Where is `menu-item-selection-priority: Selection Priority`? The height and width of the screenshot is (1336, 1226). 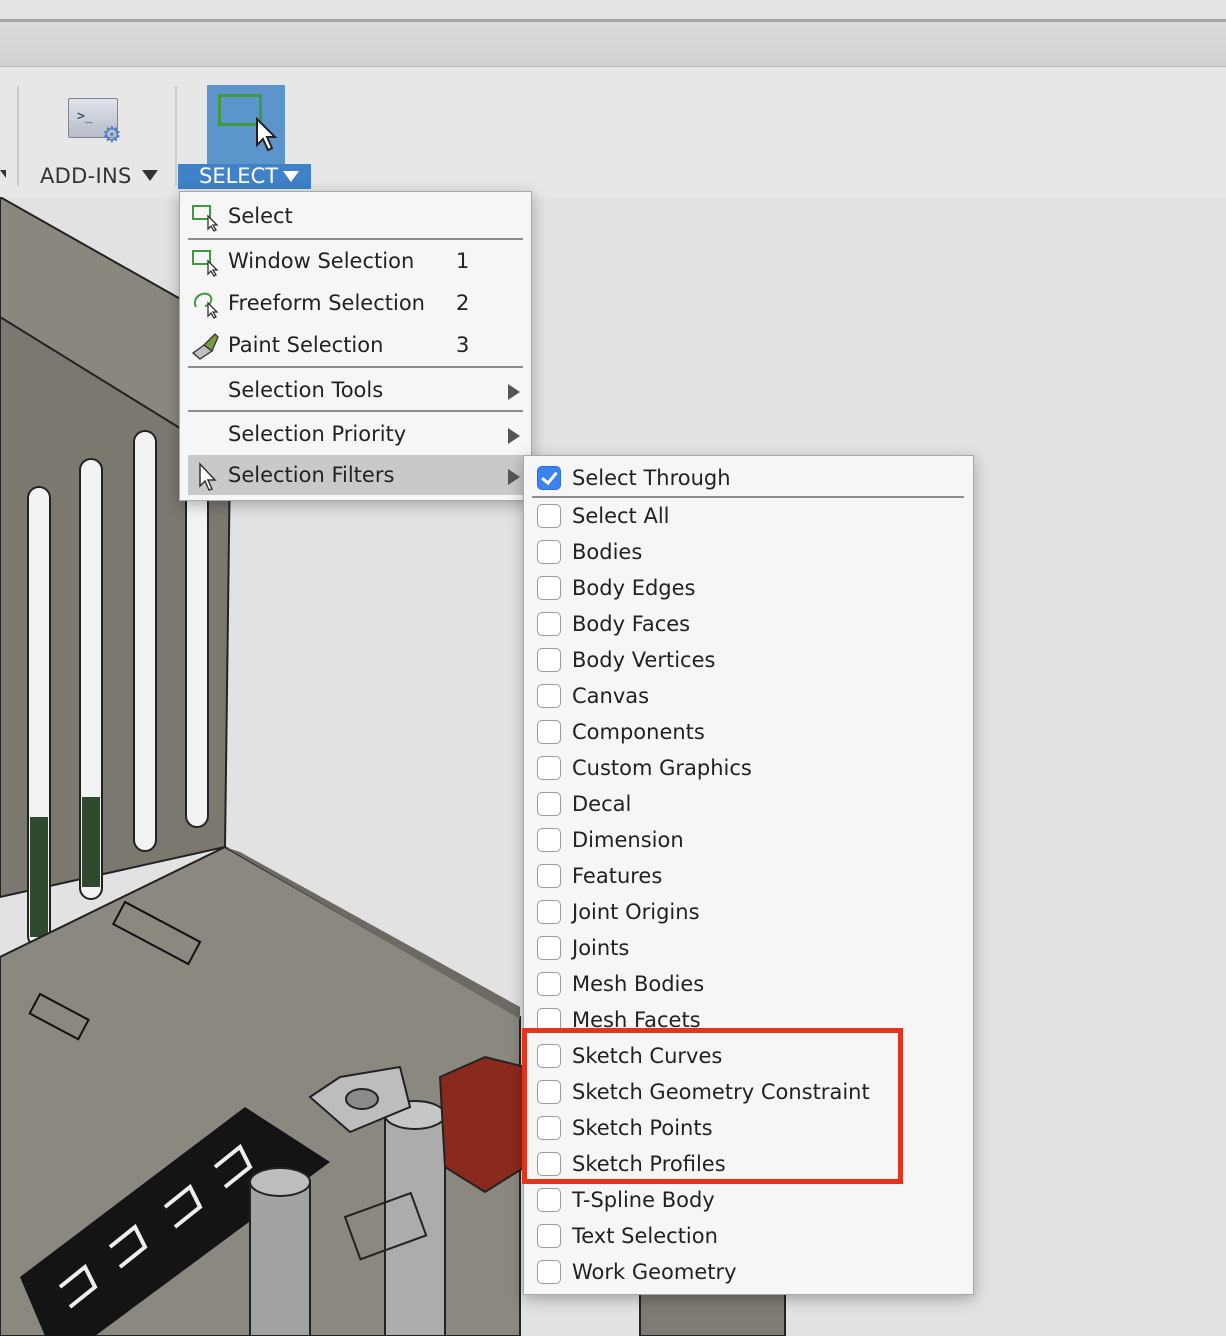
menu-item-selection-priority: Selection Priority is located at coordinates (355, 434).